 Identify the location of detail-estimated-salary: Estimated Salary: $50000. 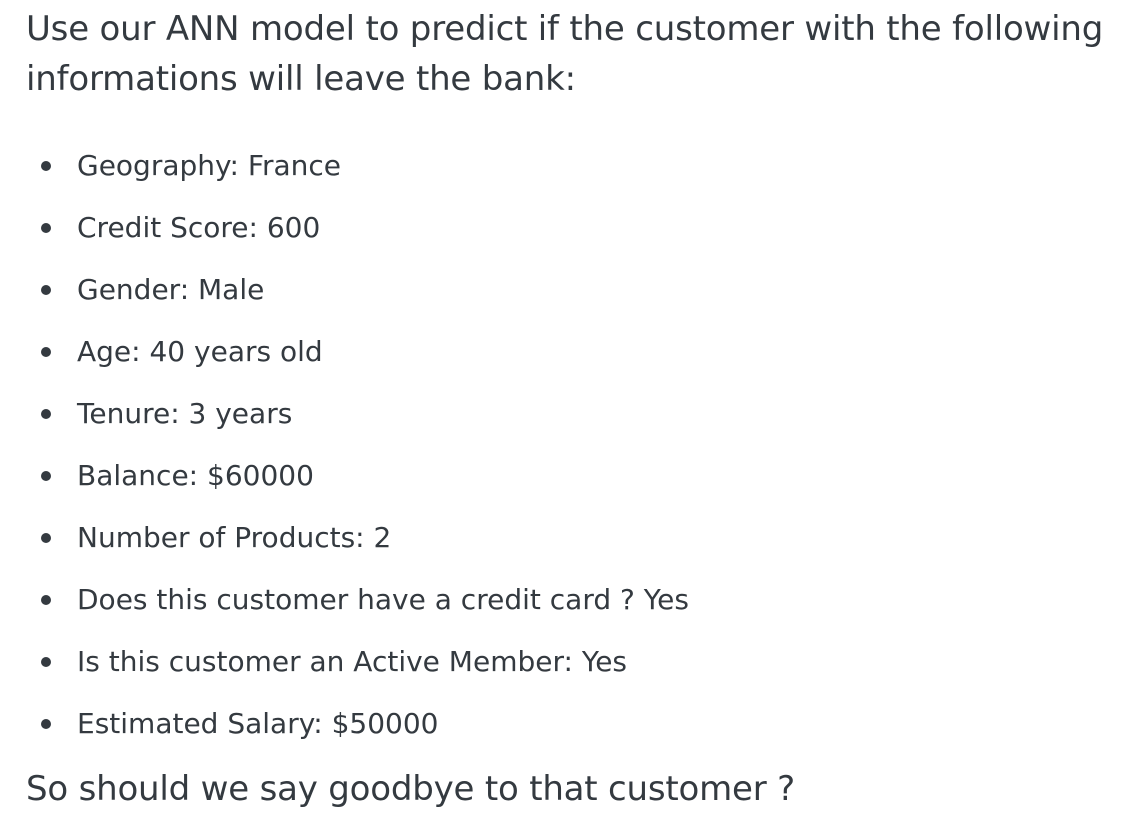
(258, 723).